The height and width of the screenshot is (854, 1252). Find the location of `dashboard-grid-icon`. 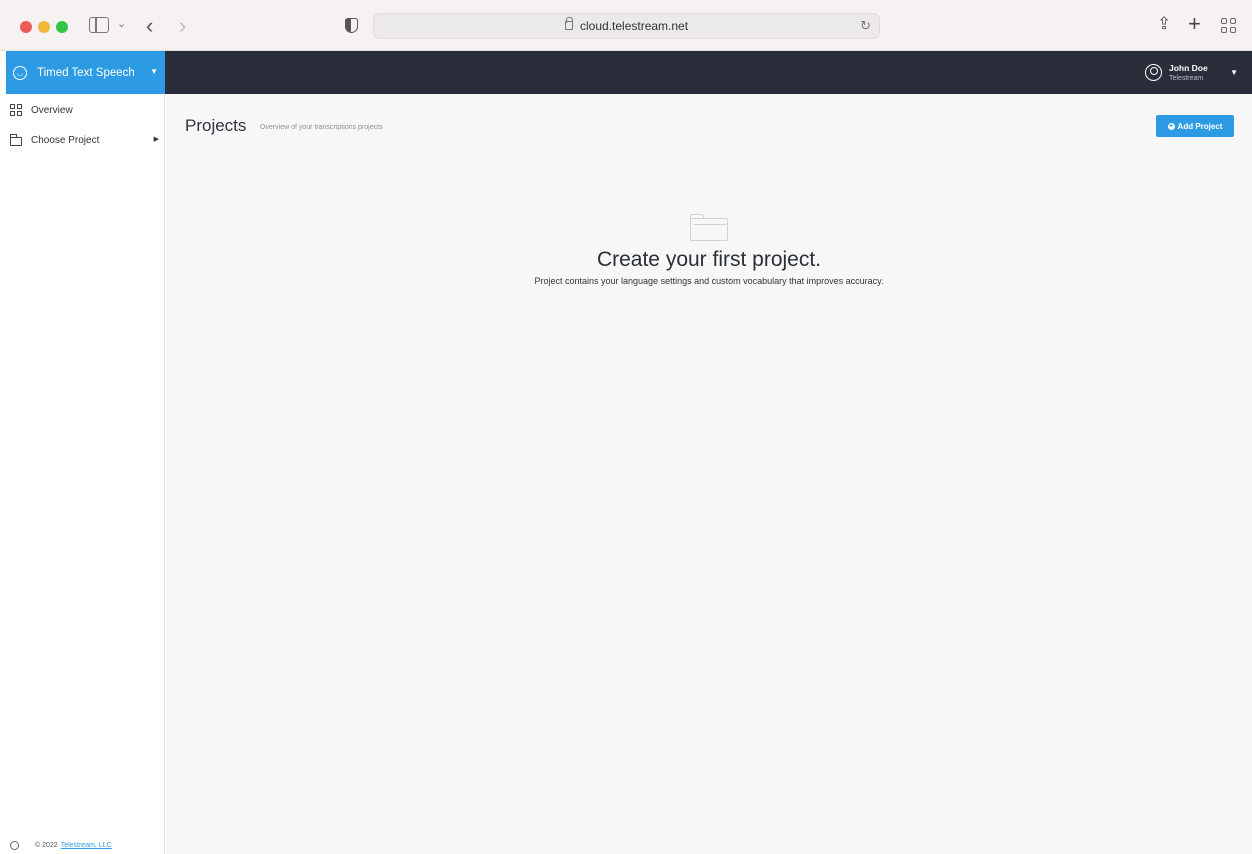

dashboard-grid-icon is located at coordinates (16, 110).